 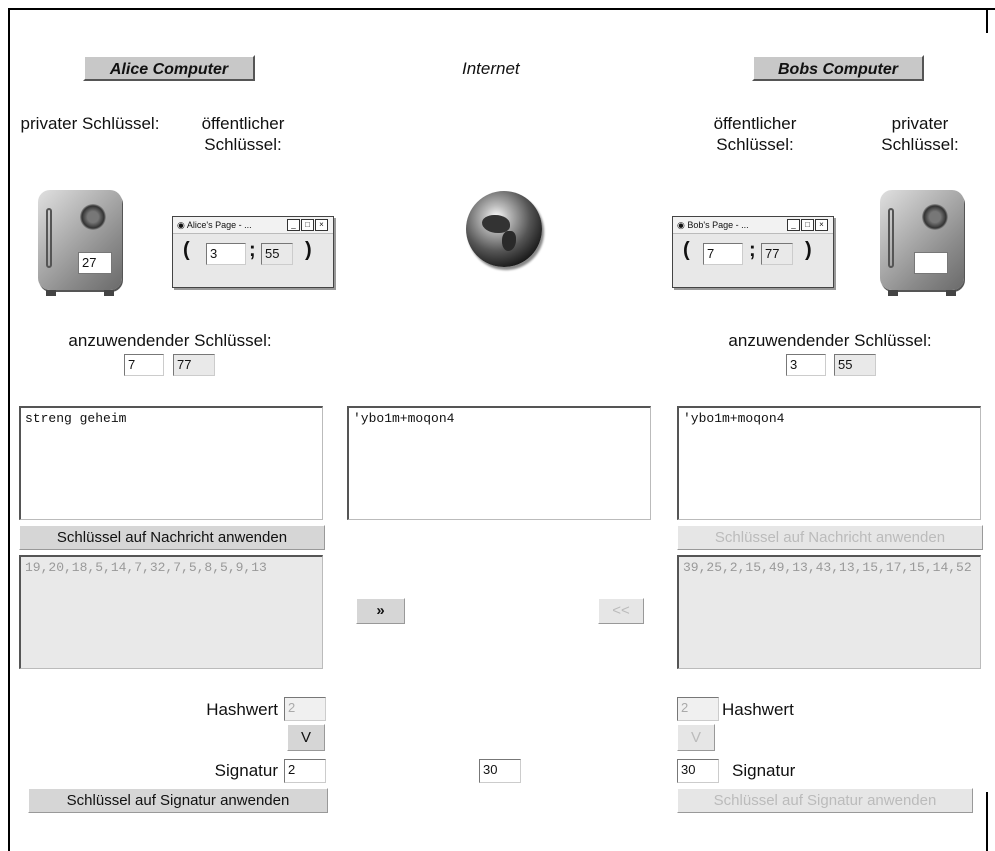 What do you see at coordinates (305, 771) in the screenshot?
I see `alice-signature-input: 2` at bounding box center [305, 771].